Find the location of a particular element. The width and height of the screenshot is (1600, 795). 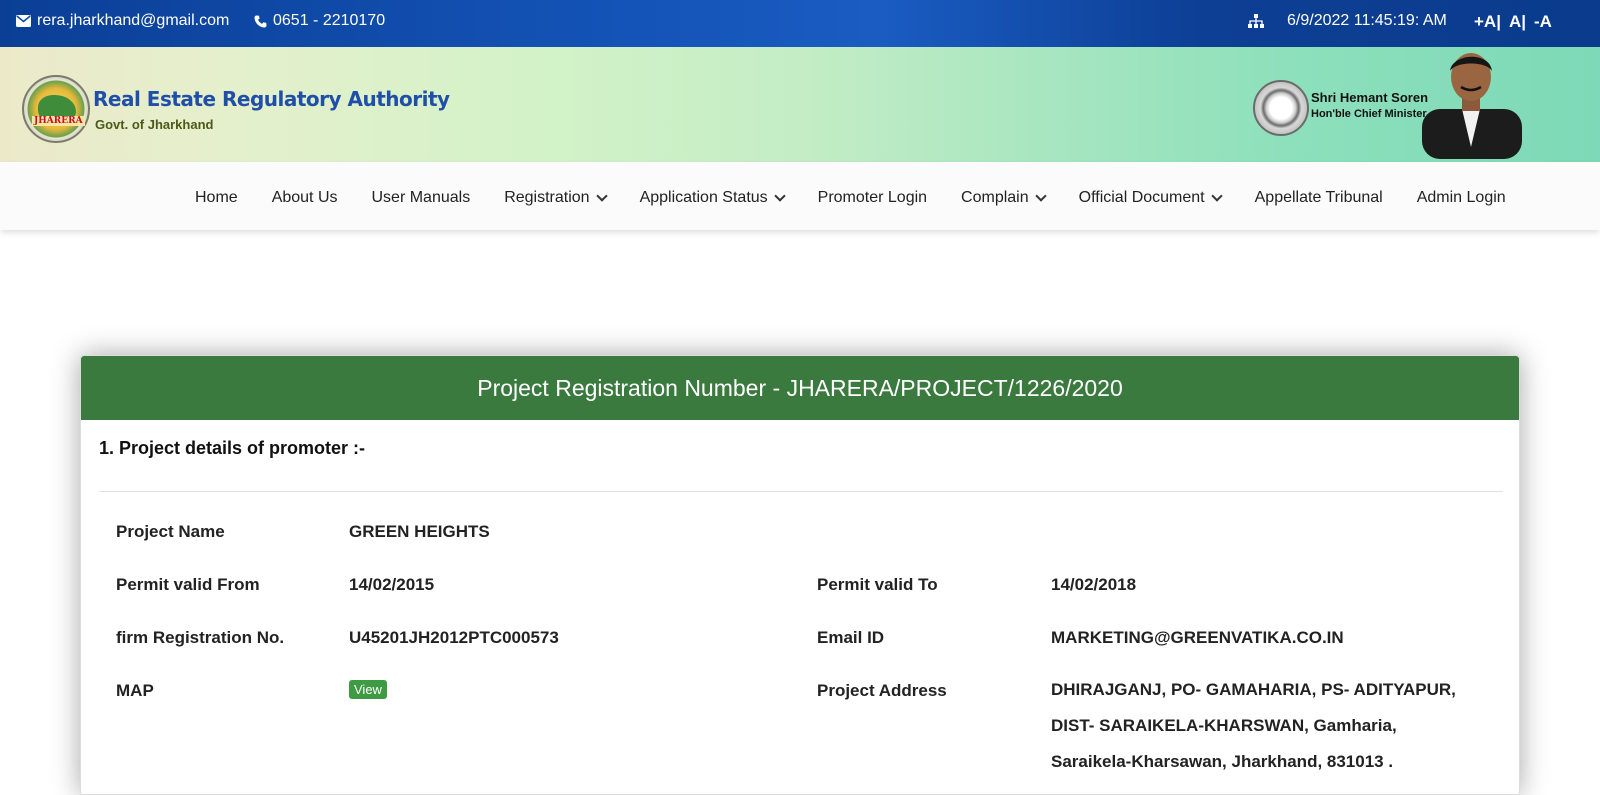

contact-email: rera.jharkhand@gmail.com is located at coordinates (122, 21).